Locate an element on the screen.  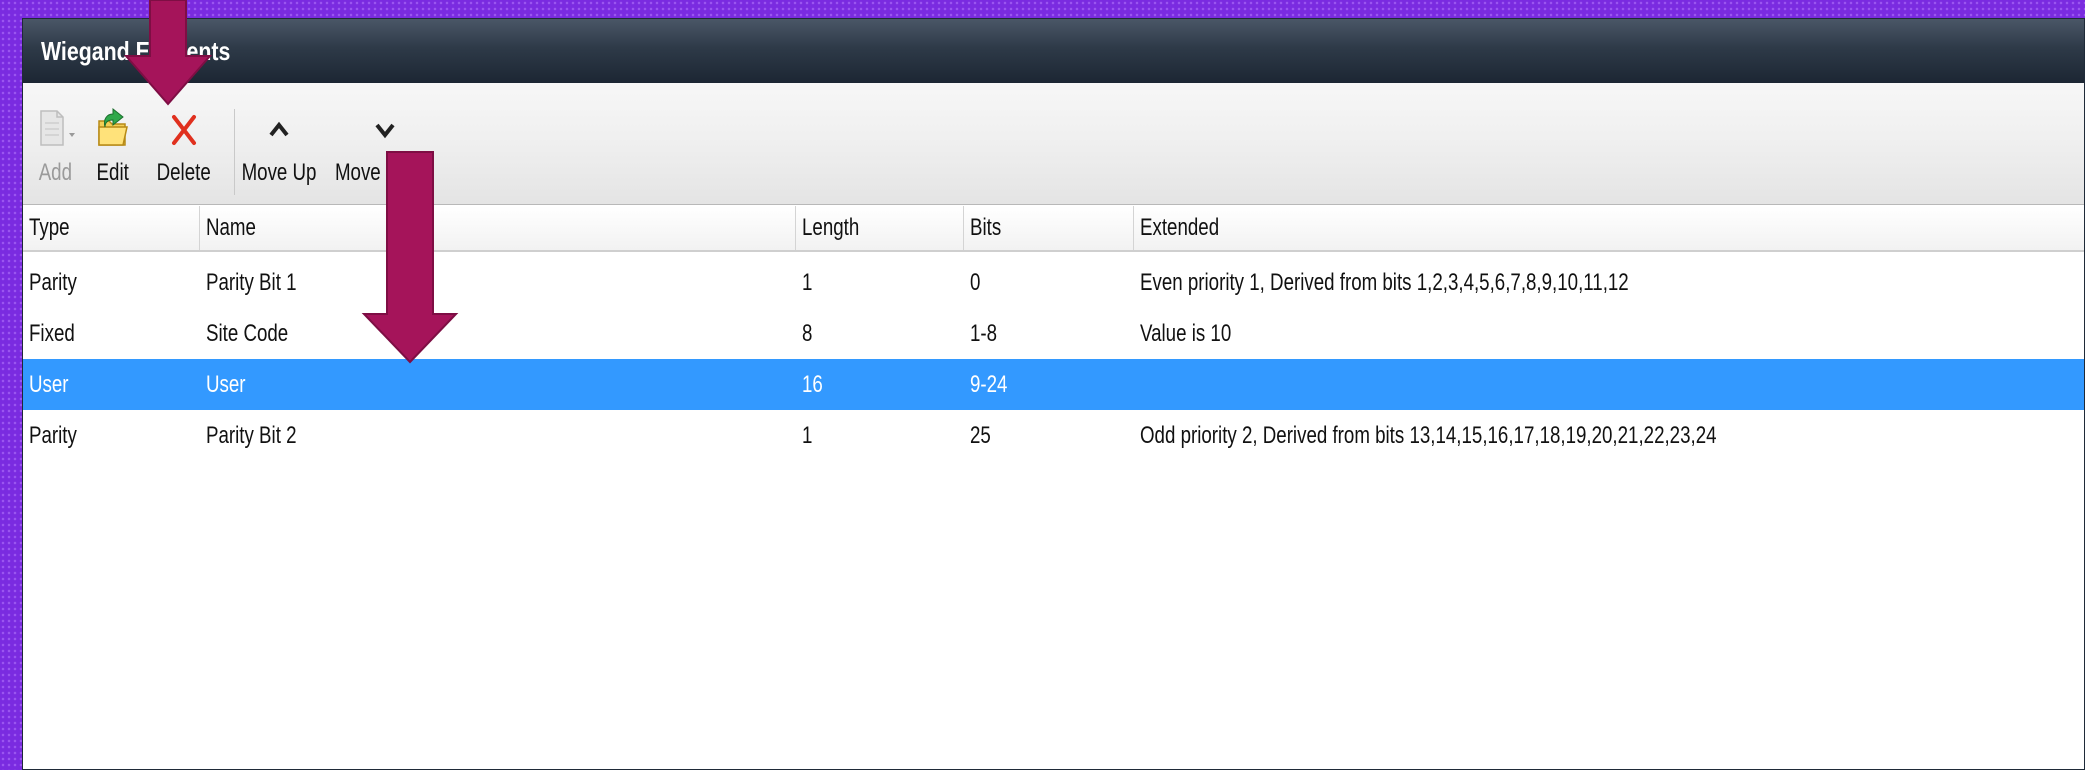
cell-name: User is located at coordinates (226, 384).